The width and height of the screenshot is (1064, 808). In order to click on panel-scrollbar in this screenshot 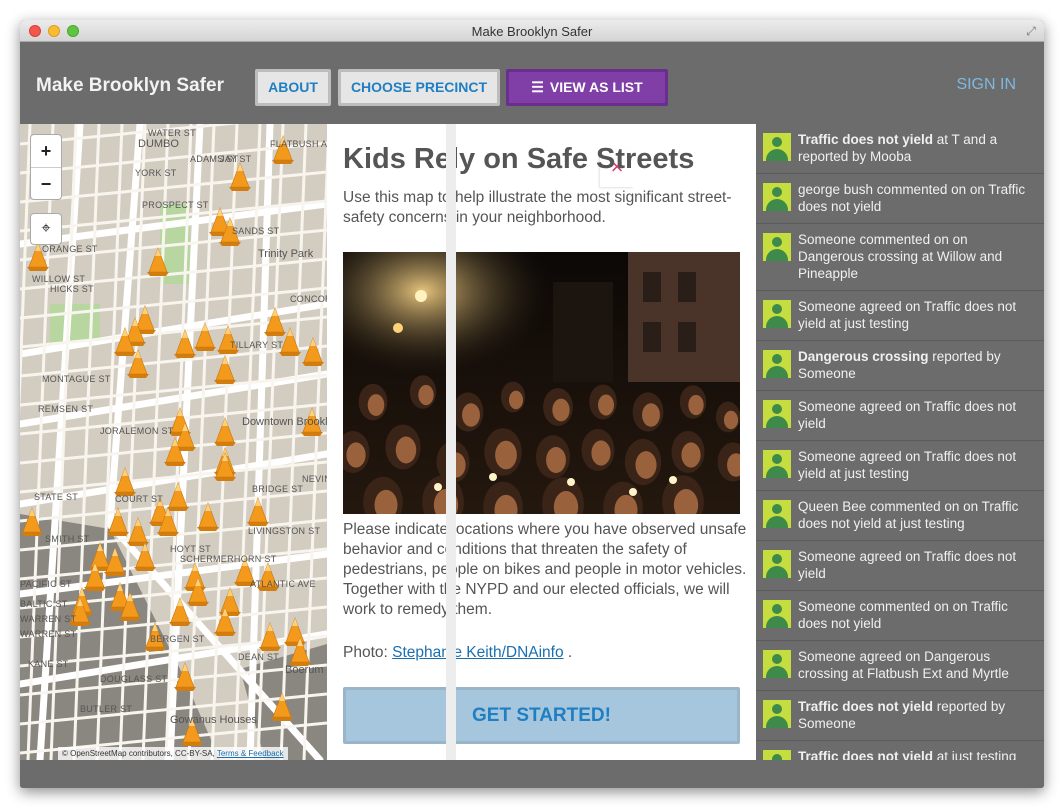, I will do `click(451, 442)`.